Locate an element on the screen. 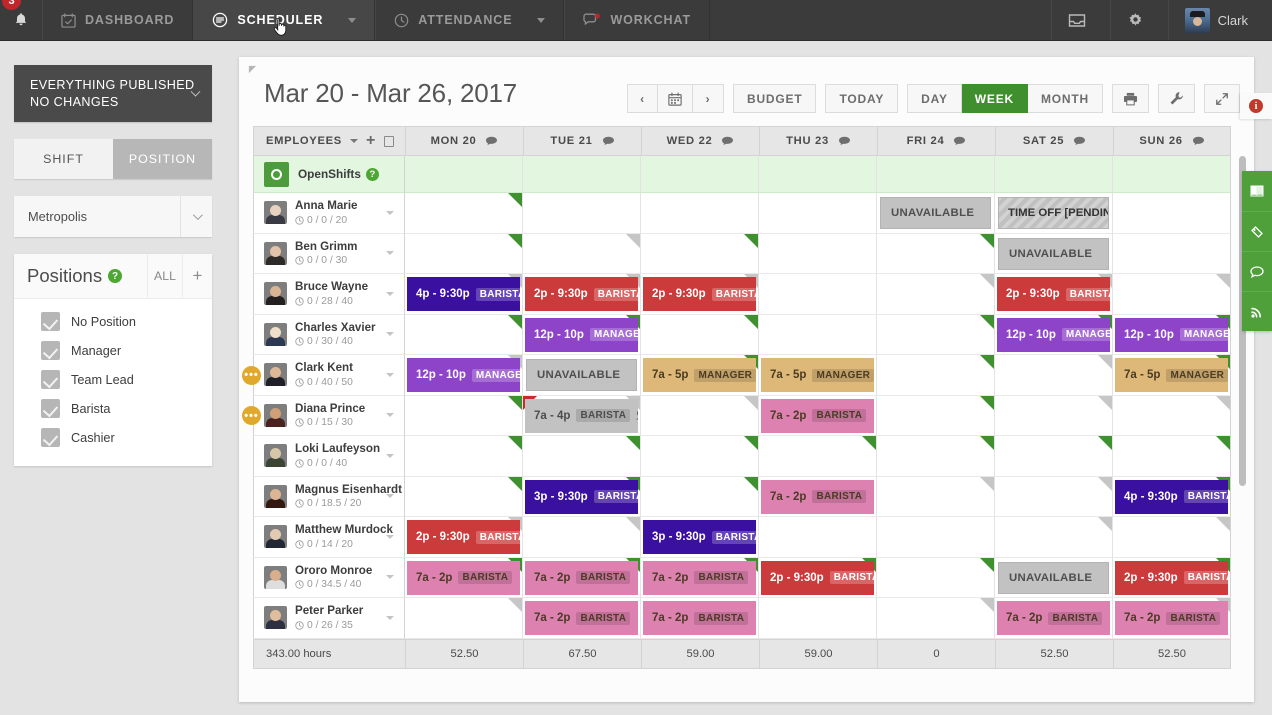 The width and height of the screenshot is (1272, 715). today-button: TODAY is located at coordinates (862, 98).